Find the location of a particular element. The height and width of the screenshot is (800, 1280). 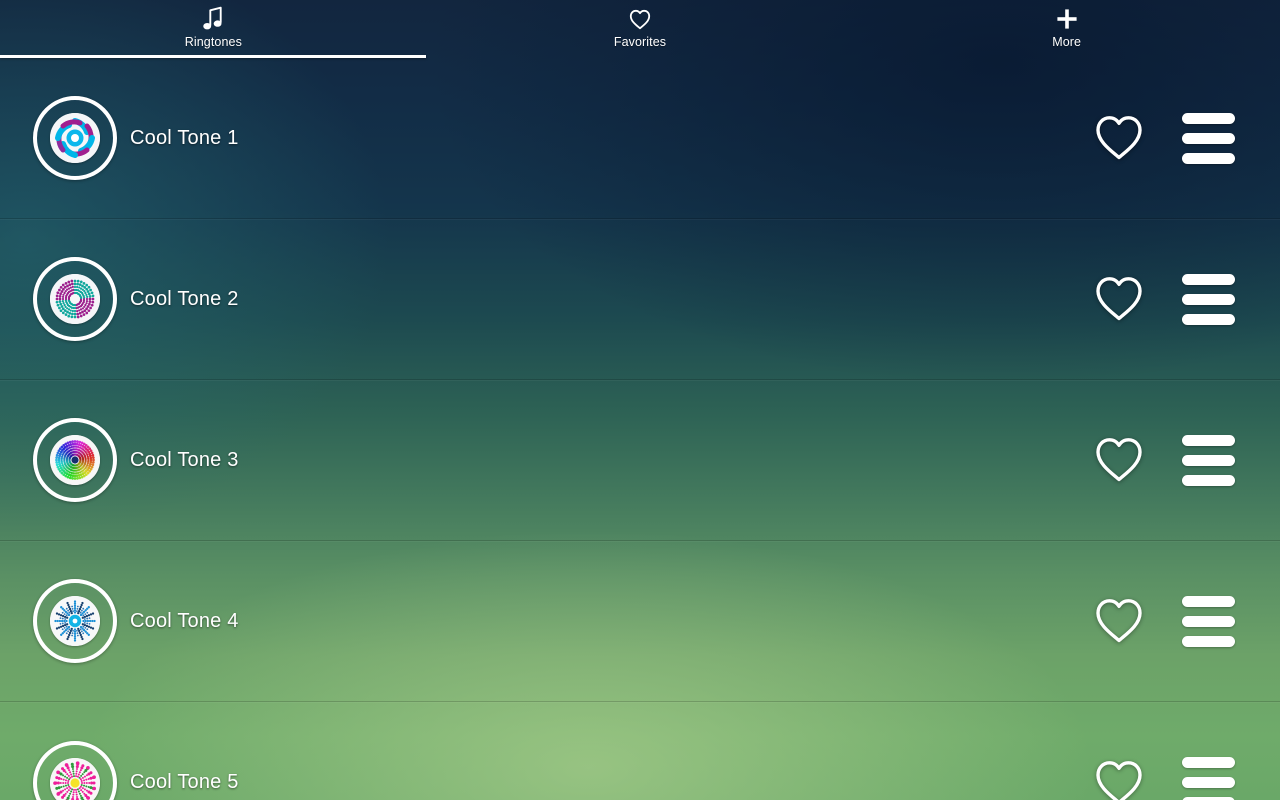

tab-bar: Ringtones Favorites More is located at coordinates (640, 29).